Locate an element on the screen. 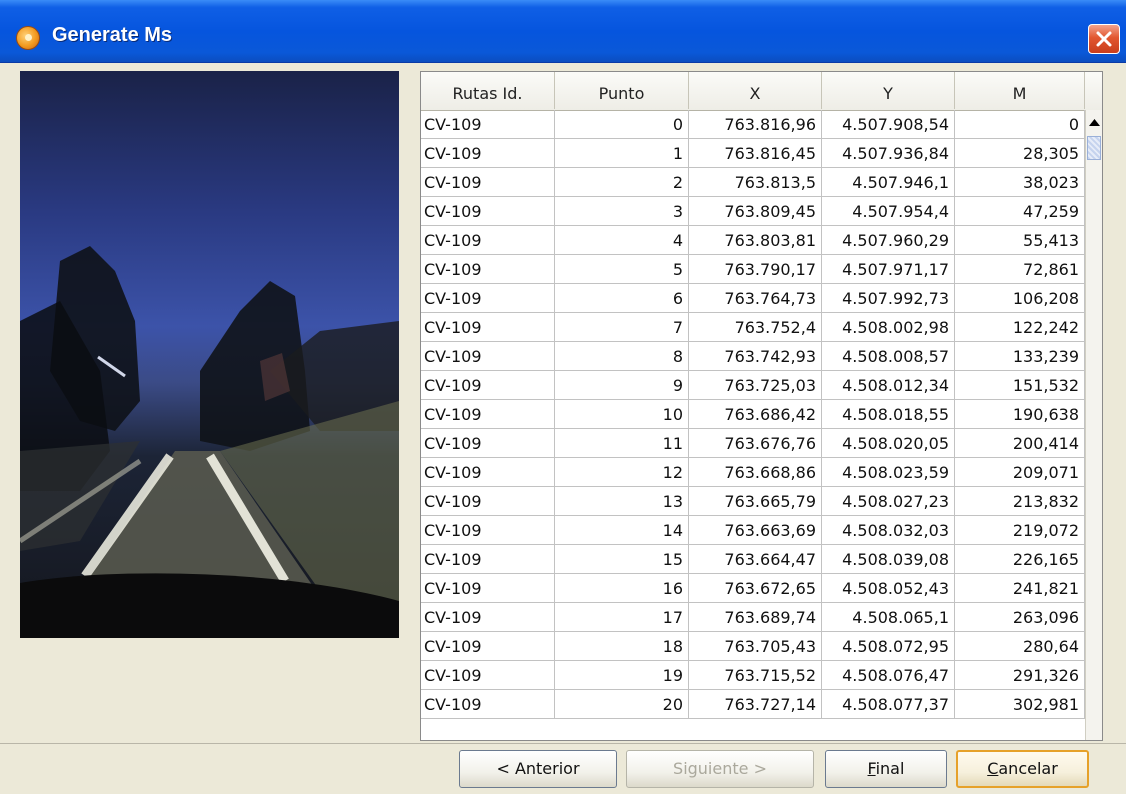 This screenshot has height=794, width=1126. cell-y: 4.508.052,43 is located at coordinates (888, 588).